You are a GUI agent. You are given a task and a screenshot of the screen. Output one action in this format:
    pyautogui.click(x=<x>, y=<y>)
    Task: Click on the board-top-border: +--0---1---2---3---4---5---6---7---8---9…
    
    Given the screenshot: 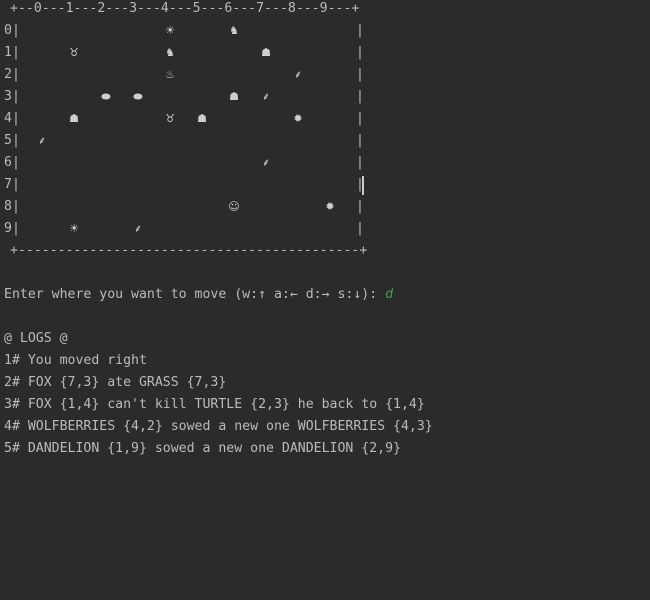 What is the action you would take?
    pyautogui.click(x=185, y=8)
    